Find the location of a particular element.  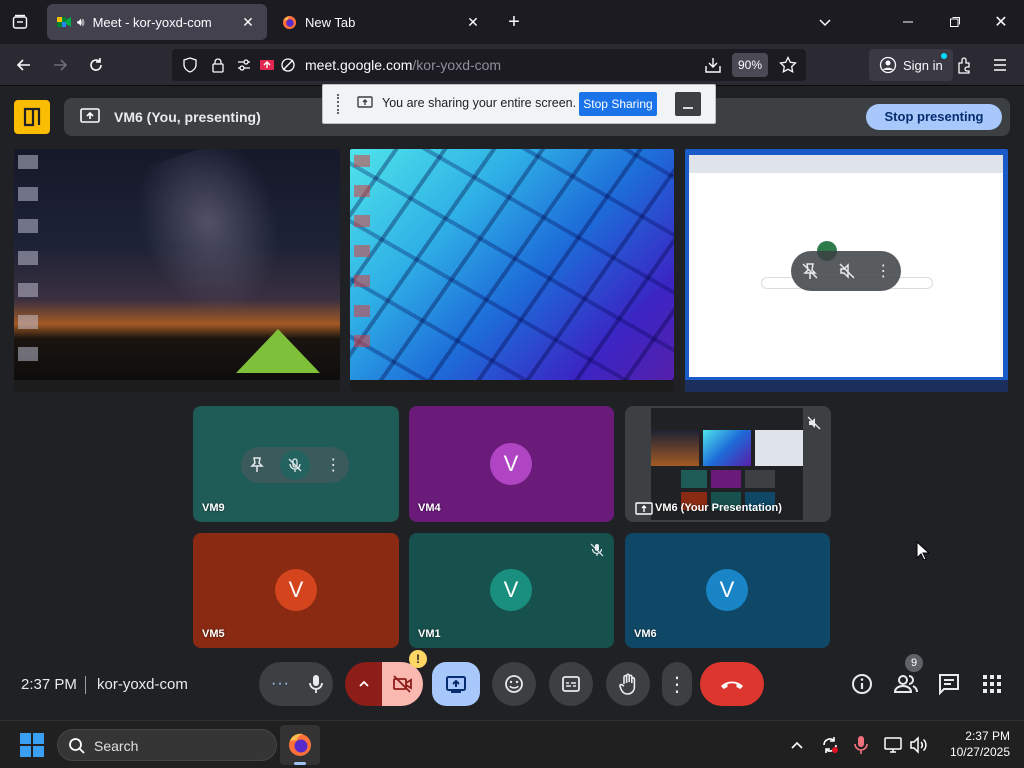

camera-off-button is located at coordinates (402, 684).